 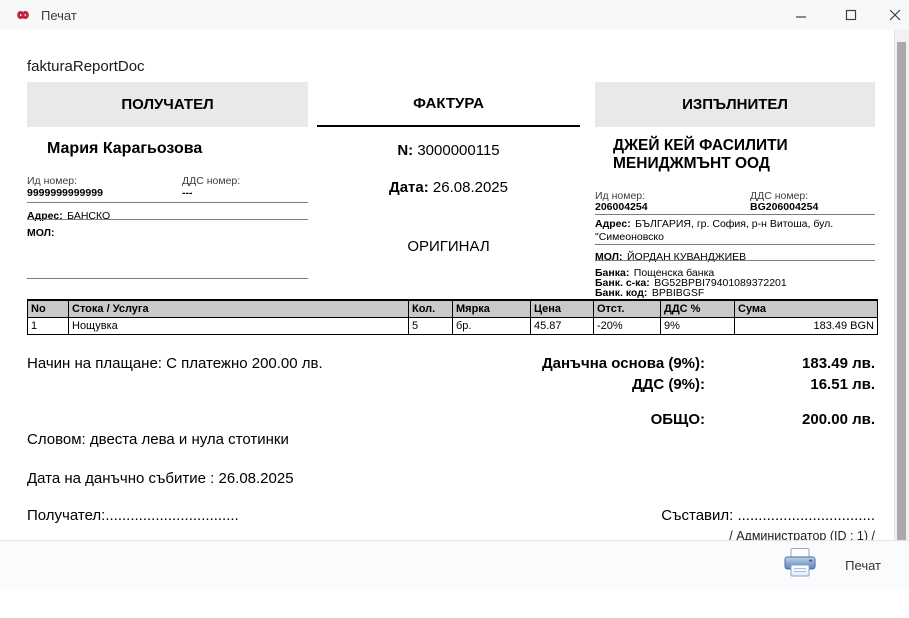 I want to click on invoice-date-value: 26.08.2025, so click(x=470, y=187).